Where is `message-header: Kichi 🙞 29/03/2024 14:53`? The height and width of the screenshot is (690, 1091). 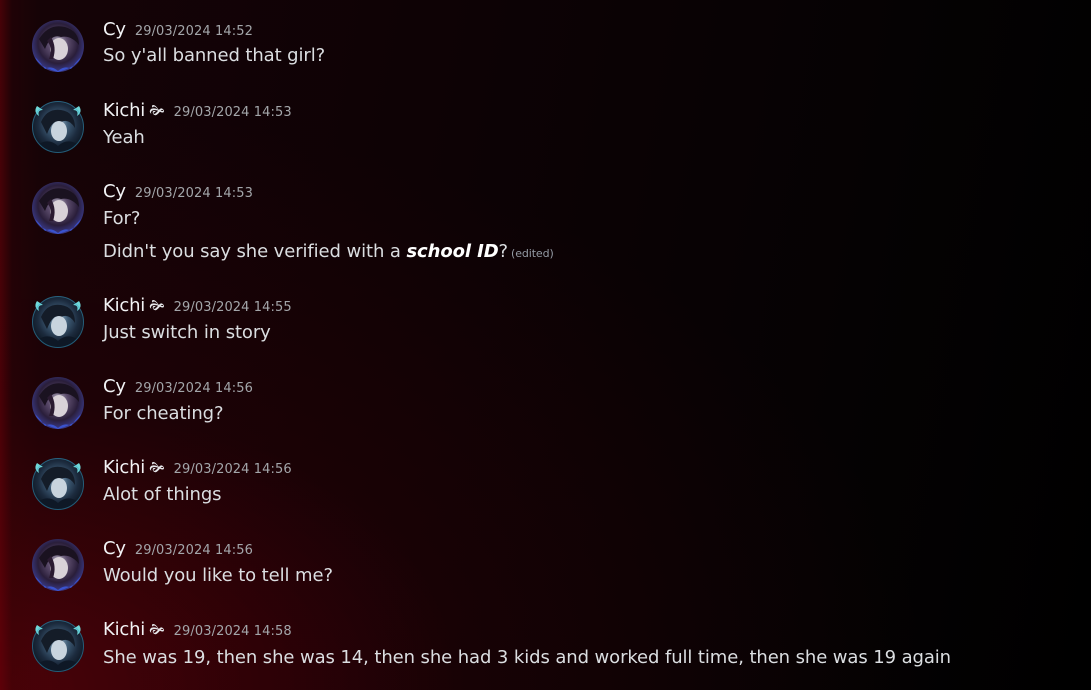 message-header: Kichi 🙞 29/03/2024 14:53 is located at coordinates (197, 112).